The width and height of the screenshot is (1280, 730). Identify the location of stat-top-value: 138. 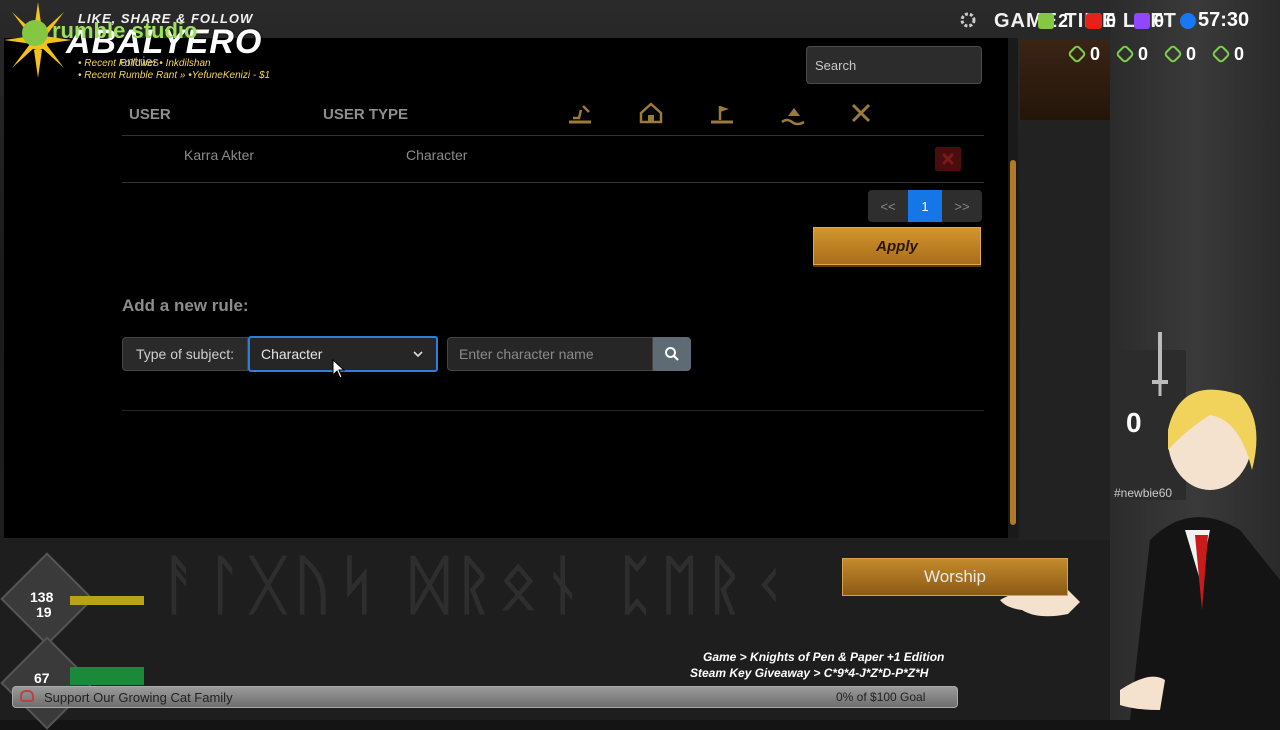
(42, 597).